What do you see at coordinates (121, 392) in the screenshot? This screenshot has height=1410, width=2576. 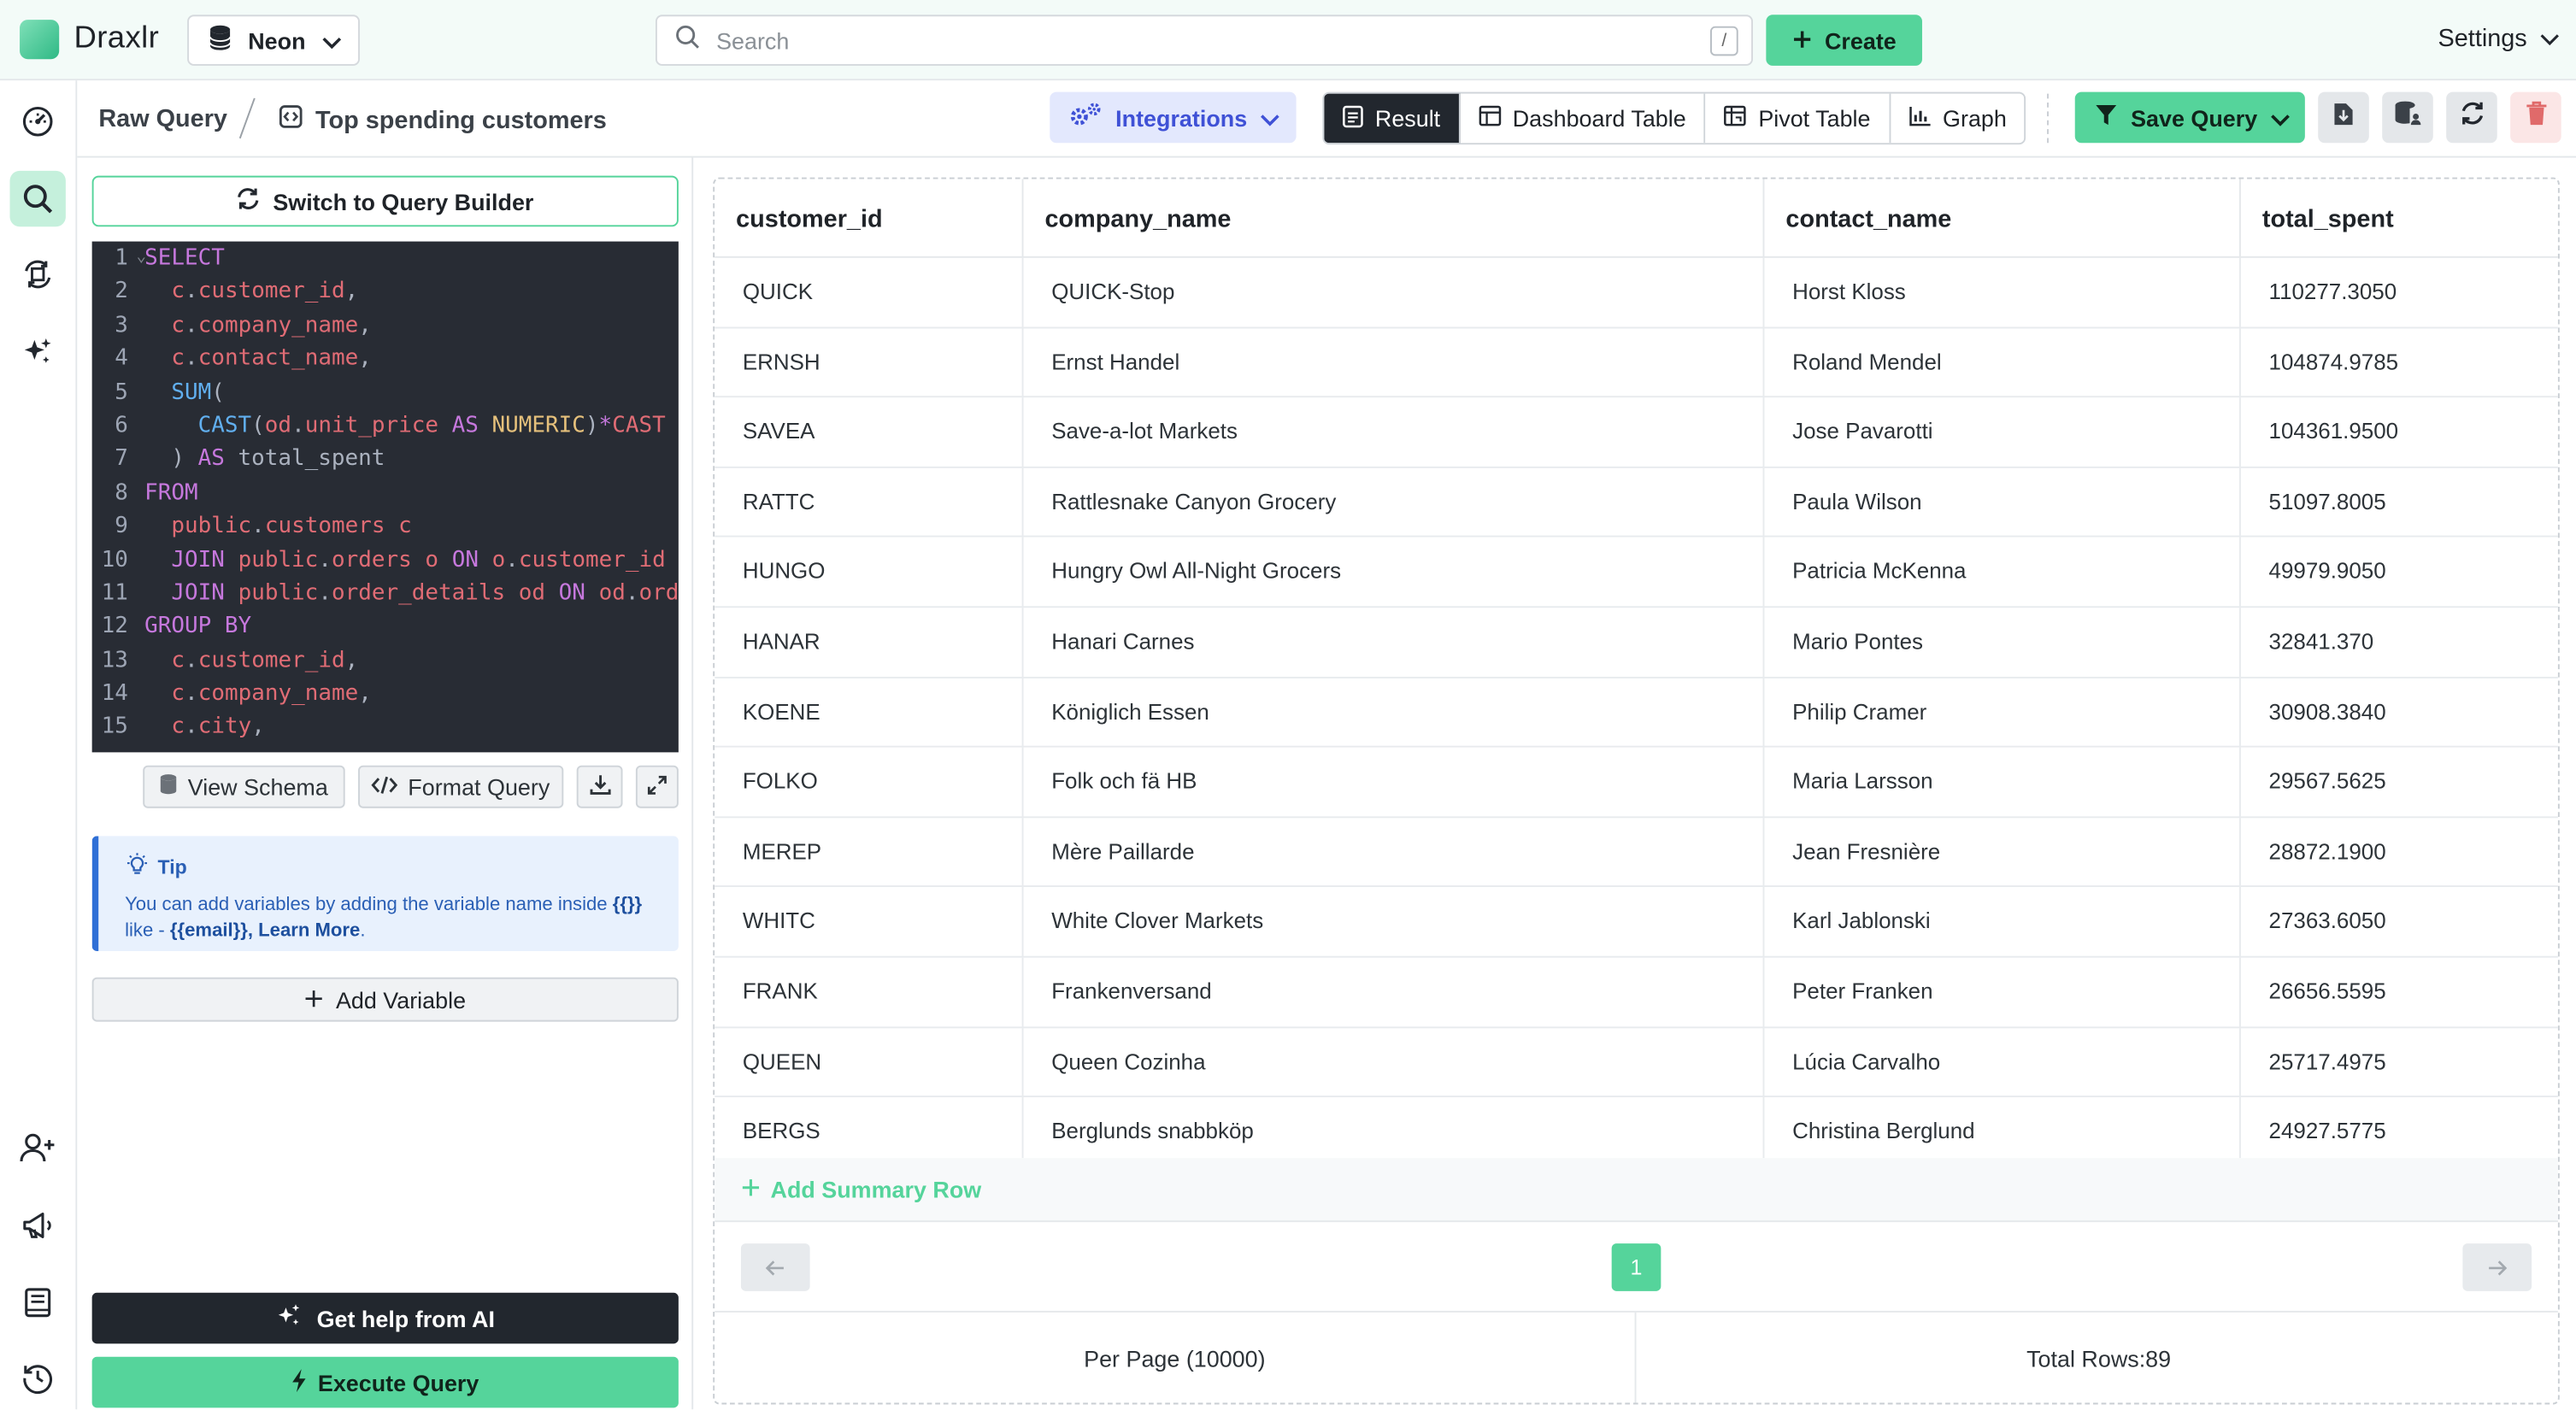 I see `line-number: 5` at bounding box center [121, 392].